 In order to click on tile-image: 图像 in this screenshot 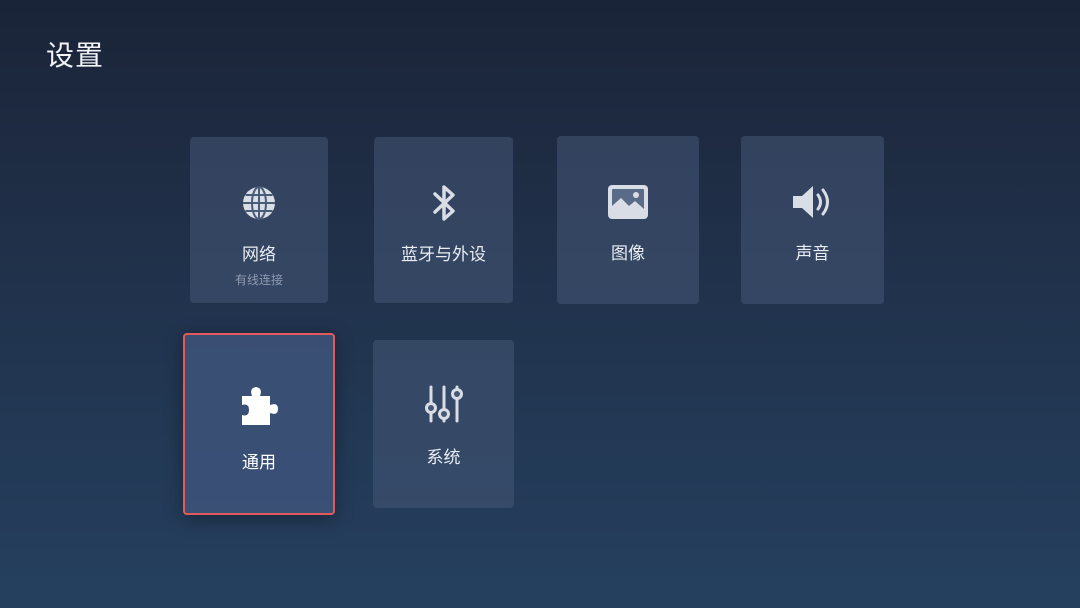, I will do `click(628, 220)`.